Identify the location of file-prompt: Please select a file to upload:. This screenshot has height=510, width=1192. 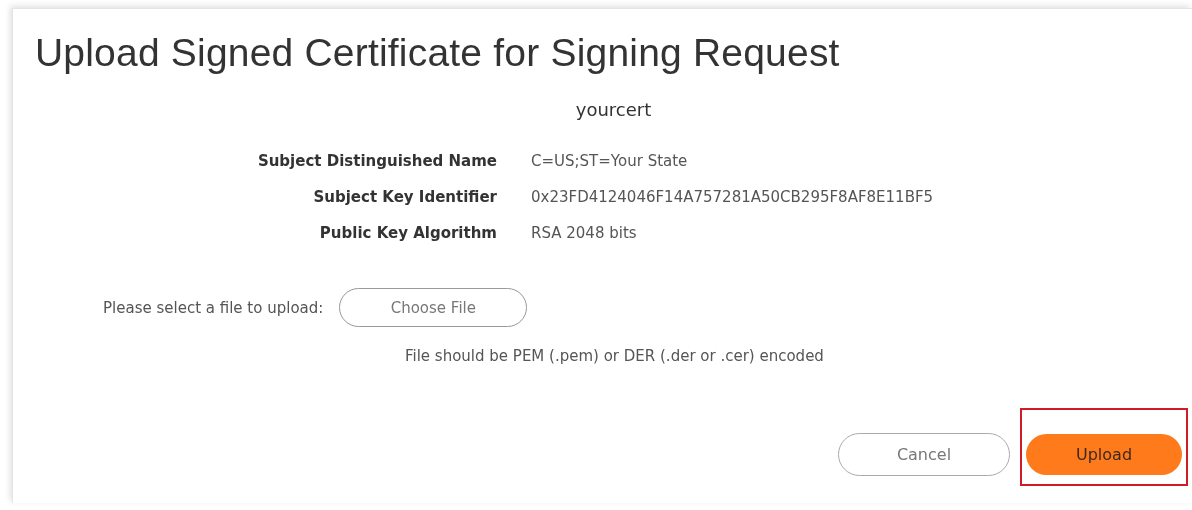
(213, 307).